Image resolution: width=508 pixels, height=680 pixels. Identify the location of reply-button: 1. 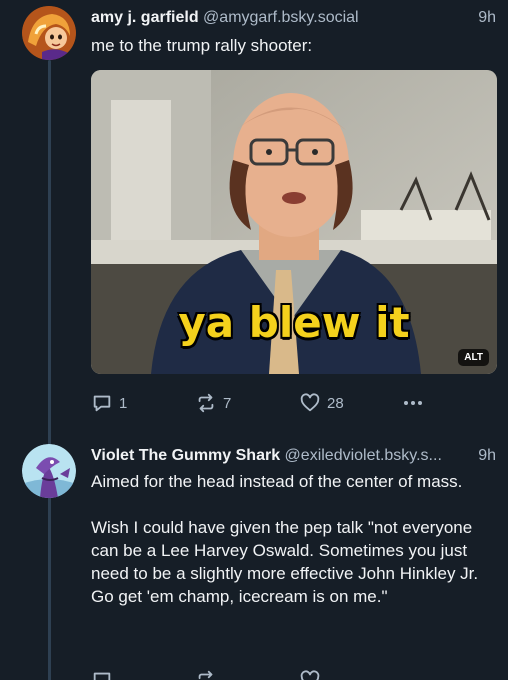
(109, 403).